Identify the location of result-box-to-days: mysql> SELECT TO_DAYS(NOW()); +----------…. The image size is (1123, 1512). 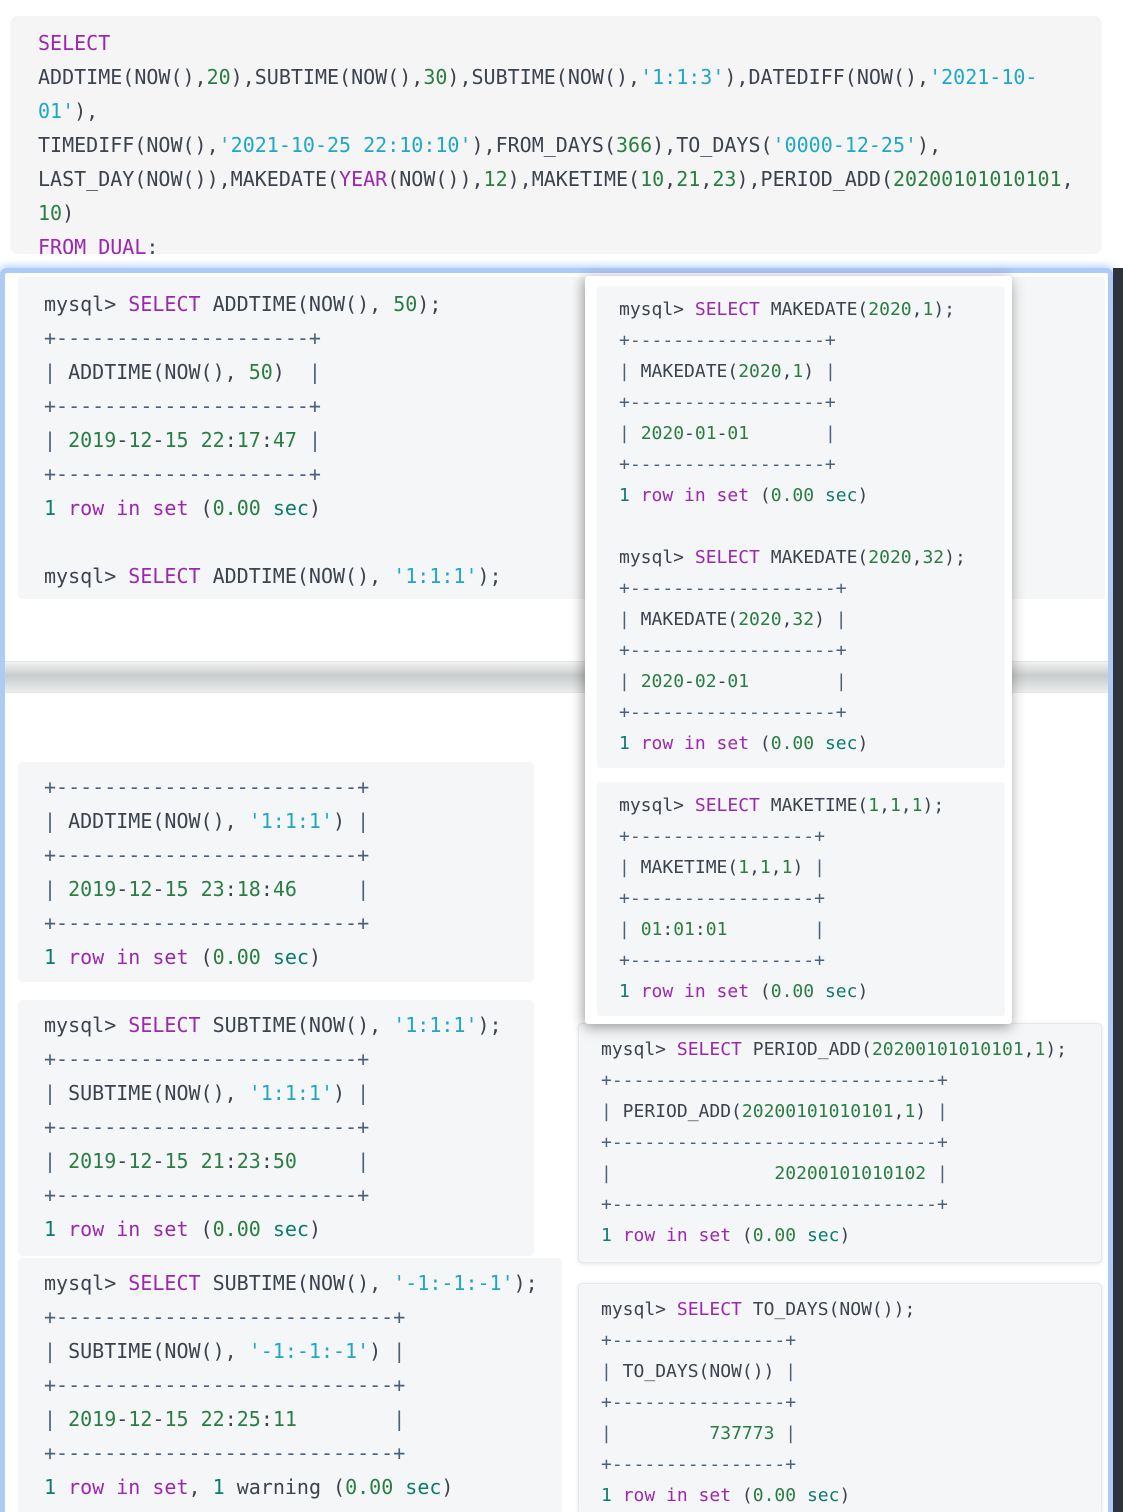
(840, 1397).